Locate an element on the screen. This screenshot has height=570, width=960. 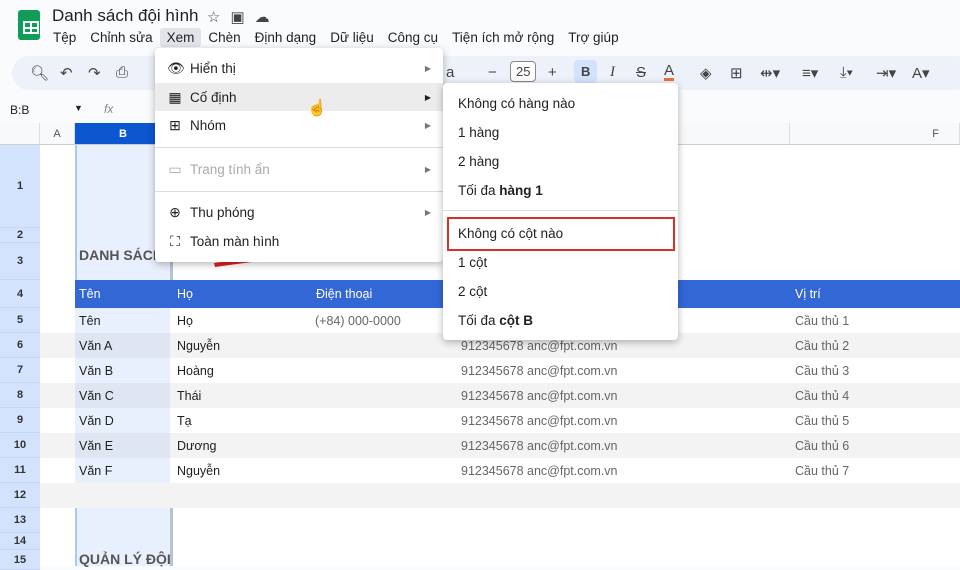
menu-item-zoom: ⊕ Thu phóng ▶ is located at coordinates (299, 212).